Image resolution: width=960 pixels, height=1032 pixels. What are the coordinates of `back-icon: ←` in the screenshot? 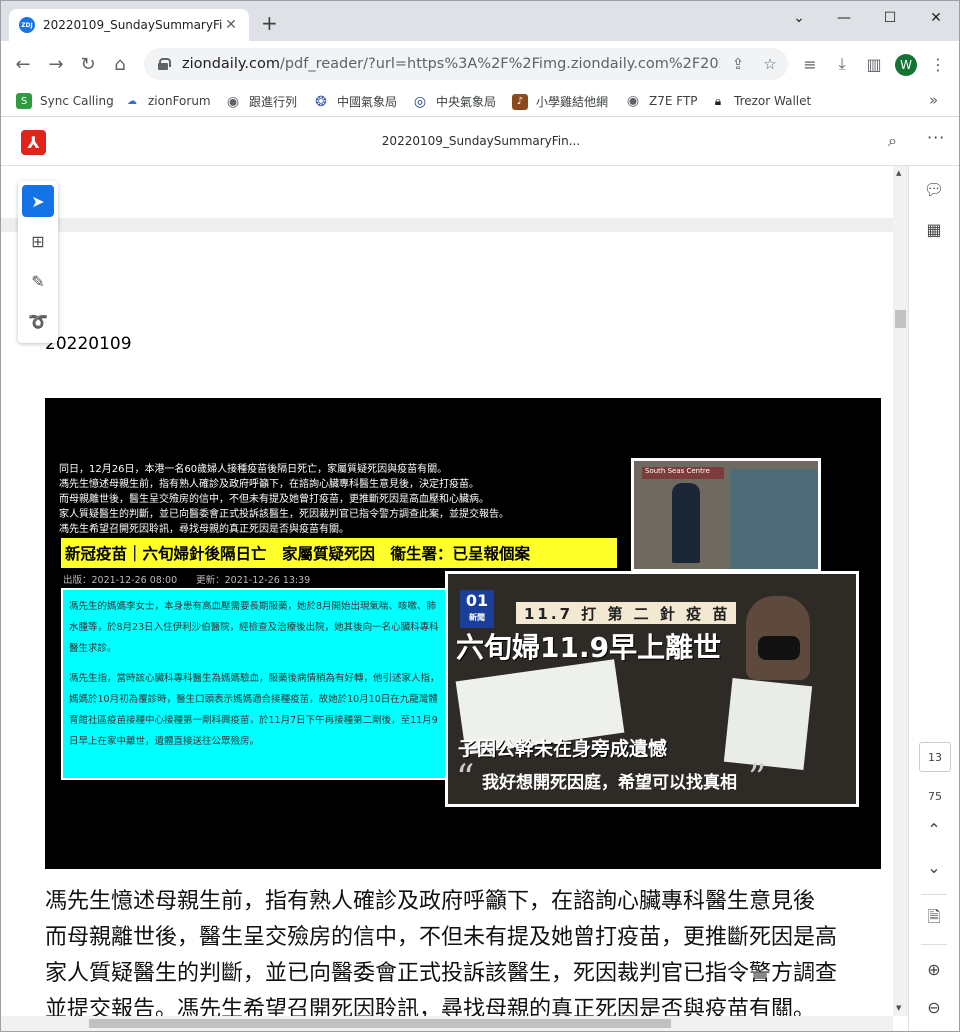 It's located at (23, 64).